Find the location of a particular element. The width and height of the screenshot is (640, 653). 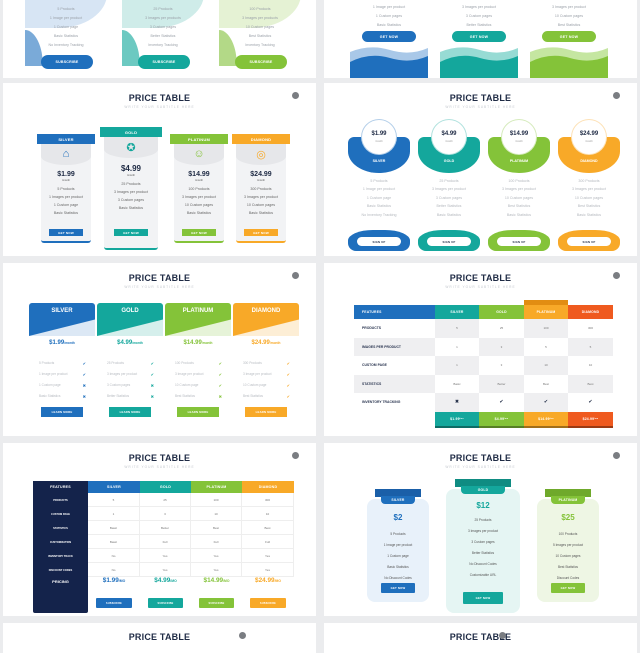

feature-item: 10 Custom page is located at coordinates (255, 385).